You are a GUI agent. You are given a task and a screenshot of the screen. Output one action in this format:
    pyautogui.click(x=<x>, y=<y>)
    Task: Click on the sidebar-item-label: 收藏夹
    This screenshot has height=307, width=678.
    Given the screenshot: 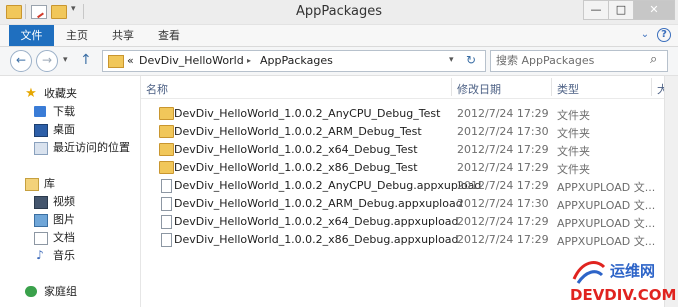 What is the action you would take?
    pyautogui.click(x=60, y=93)
    